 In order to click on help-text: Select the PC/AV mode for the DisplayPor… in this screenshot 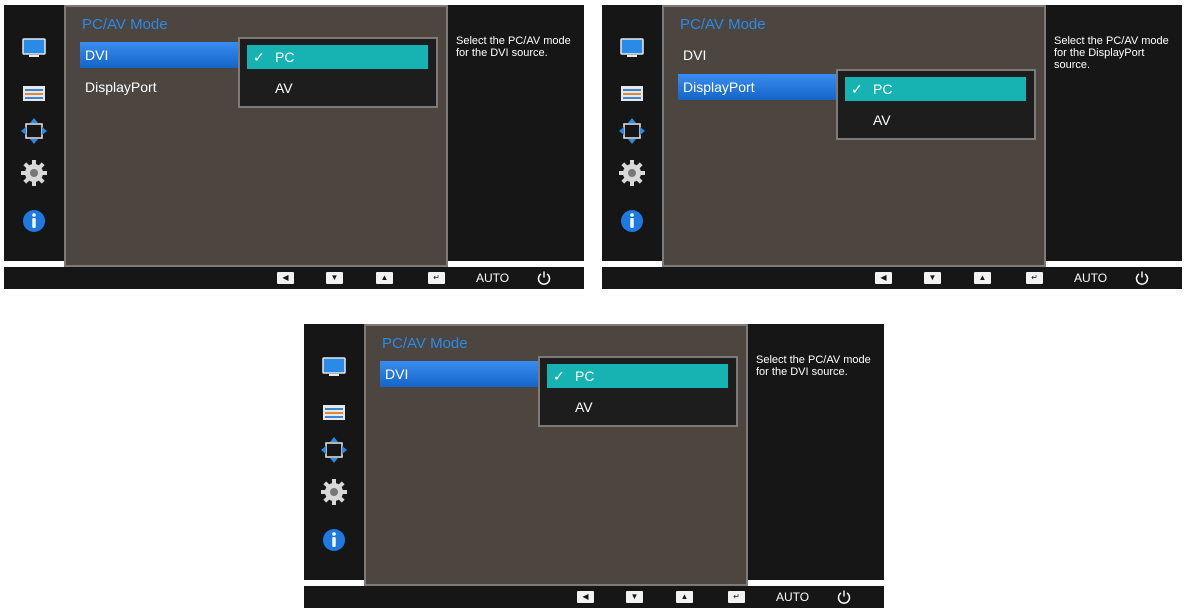, I will do `click(1111, 53)`.